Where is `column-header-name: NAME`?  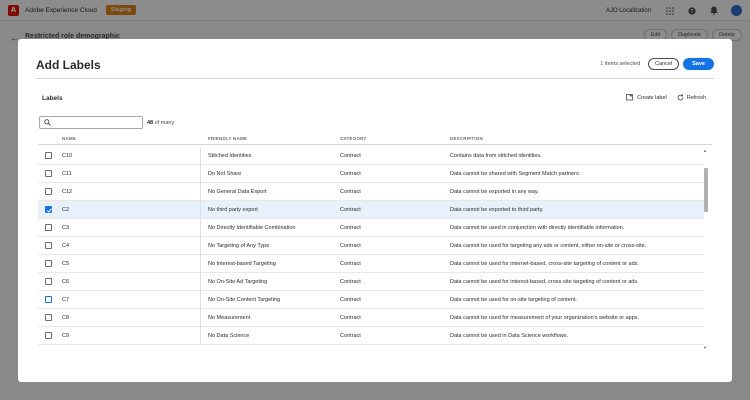 column-header-name: NAME is located at coordinates (69, 138).